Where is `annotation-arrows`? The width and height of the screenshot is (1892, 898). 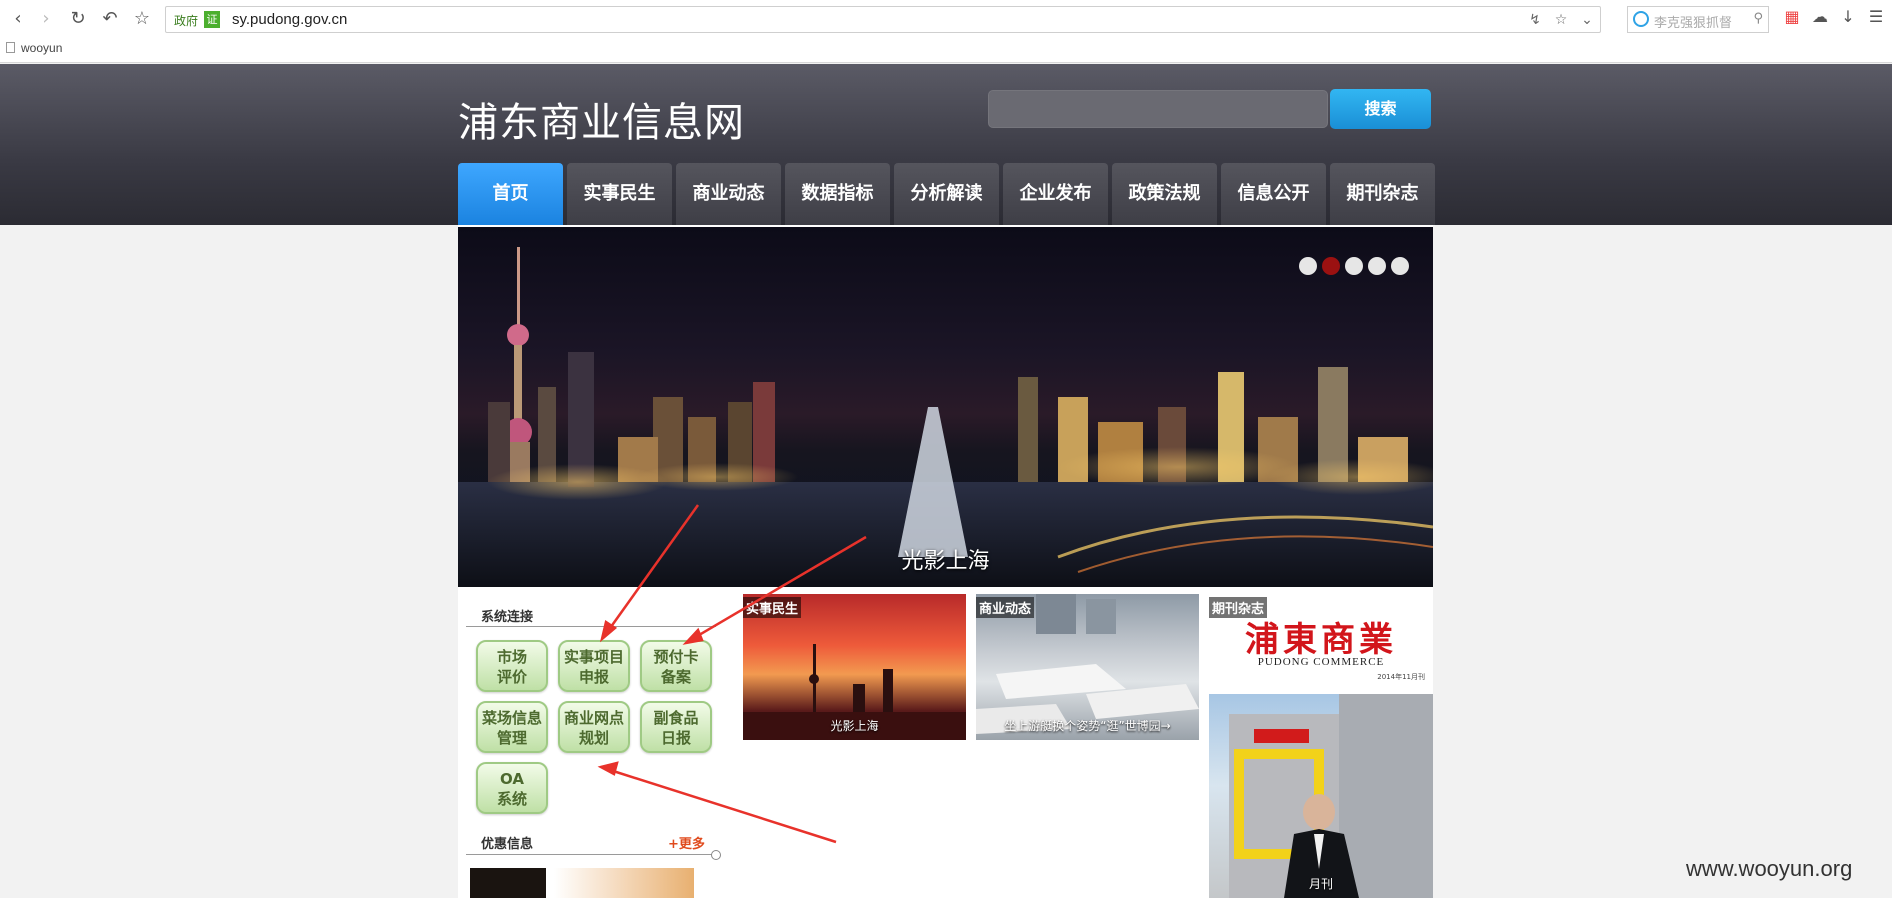
annotation-arrows is located at coordinates (732, 674).